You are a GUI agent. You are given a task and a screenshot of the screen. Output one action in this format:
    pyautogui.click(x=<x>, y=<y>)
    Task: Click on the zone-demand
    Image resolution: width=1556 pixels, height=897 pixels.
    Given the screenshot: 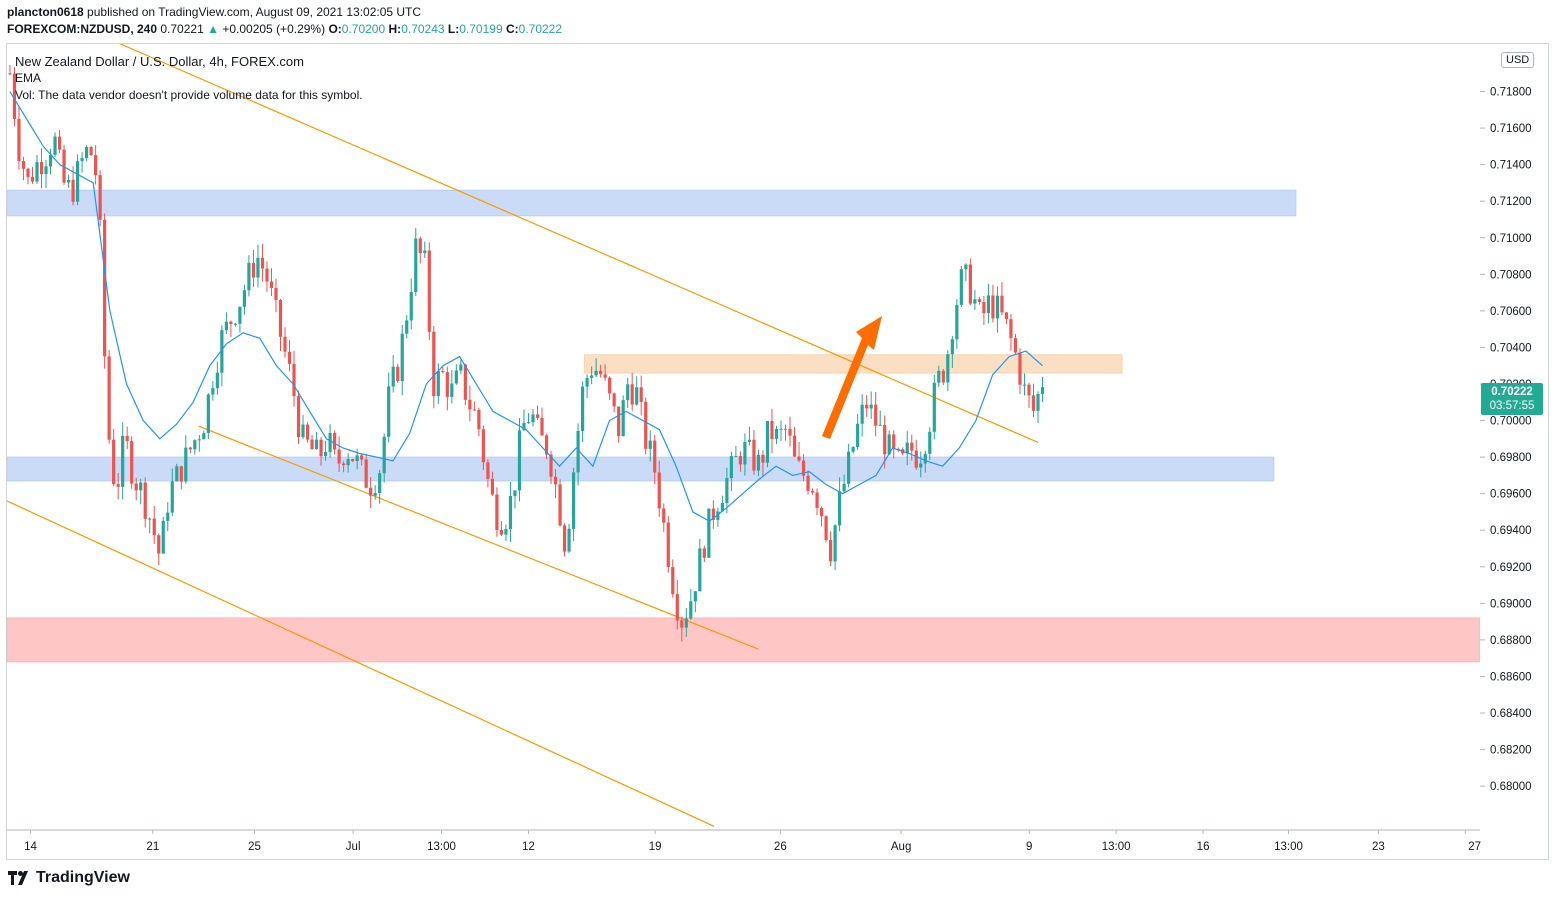 What is the action you would take?
    pyautogui.click(x=743, y=640)
    